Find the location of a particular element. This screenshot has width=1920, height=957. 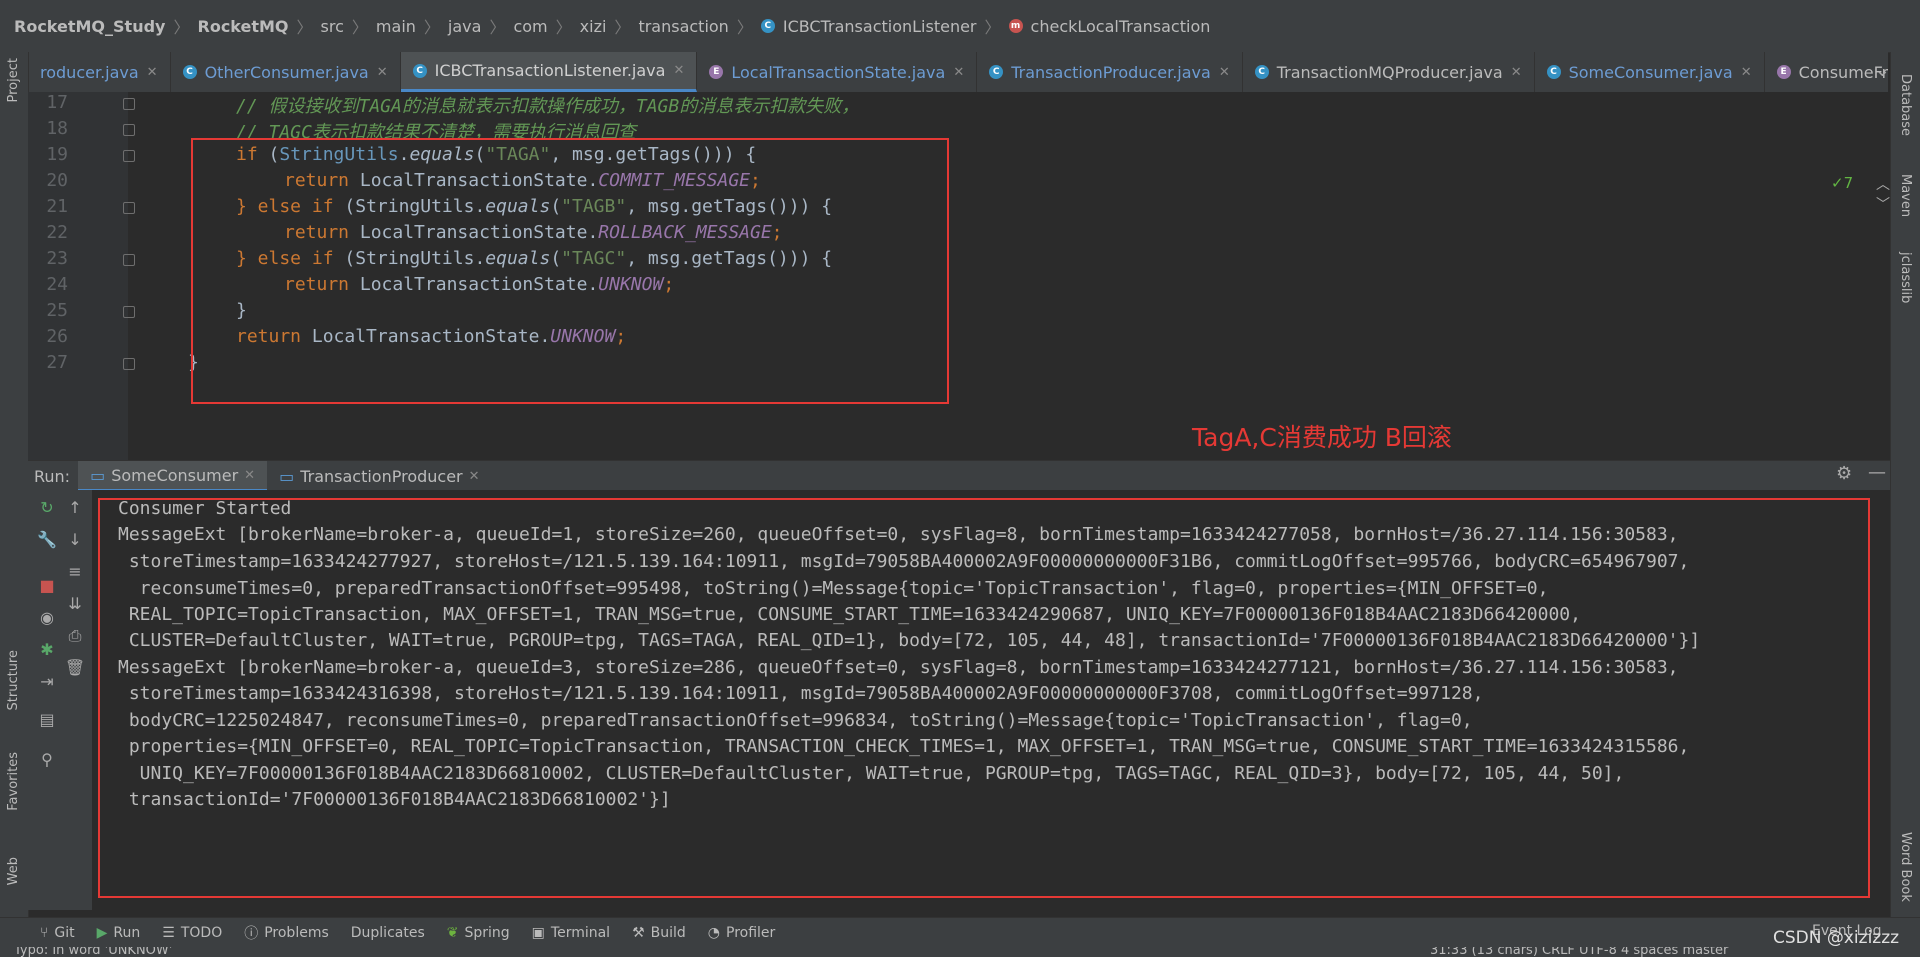

spring-icon: ❦ is located at coordinates (452, 932).